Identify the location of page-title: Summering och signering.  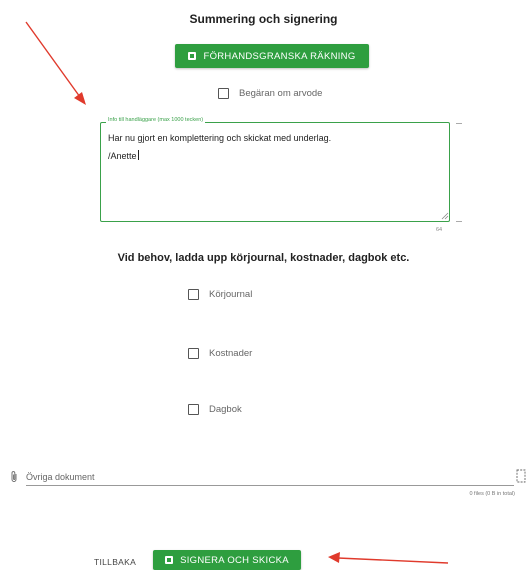
(263, 19).